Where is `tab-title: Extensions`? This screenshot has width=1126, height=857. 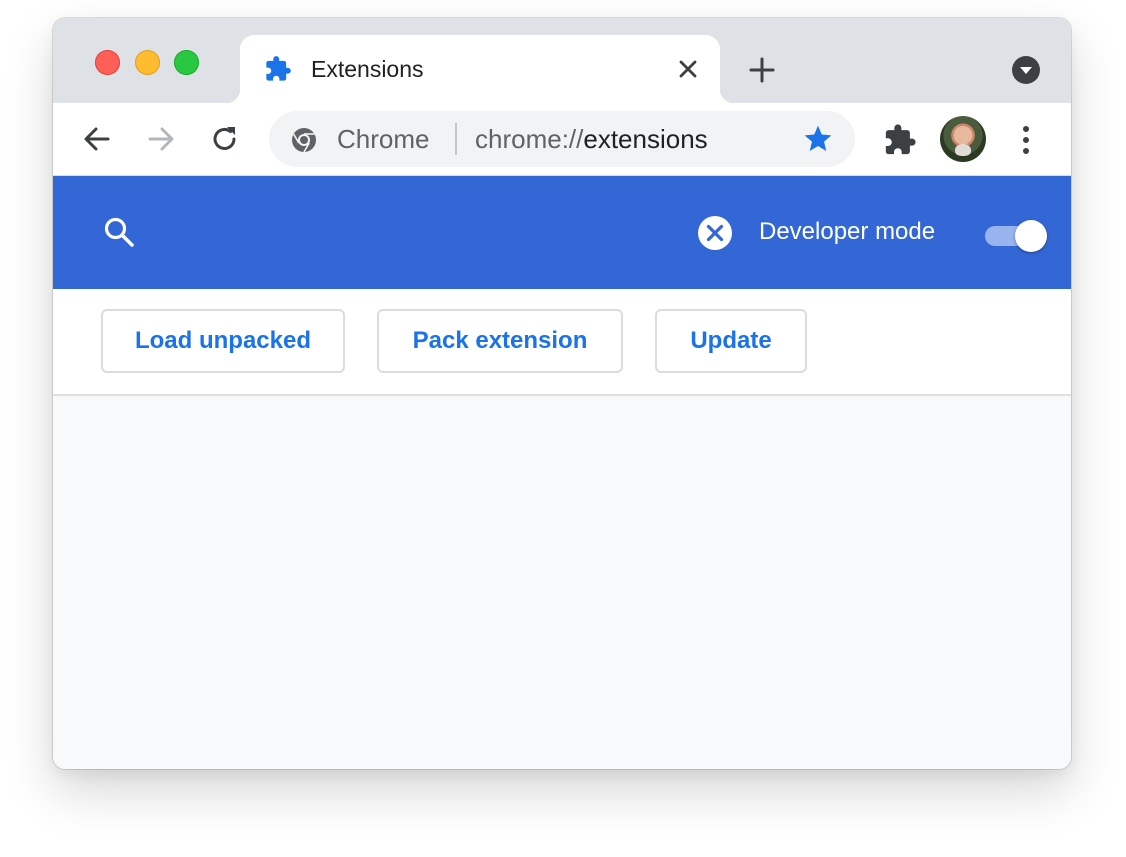
tab-title: Extensions is located at coordinates (367, 69).